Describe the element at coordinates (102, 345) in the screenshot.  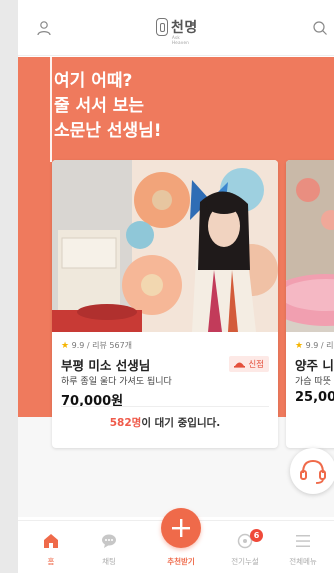
I see `rating-text: 9.9 / 리뷰 567개` at that location.